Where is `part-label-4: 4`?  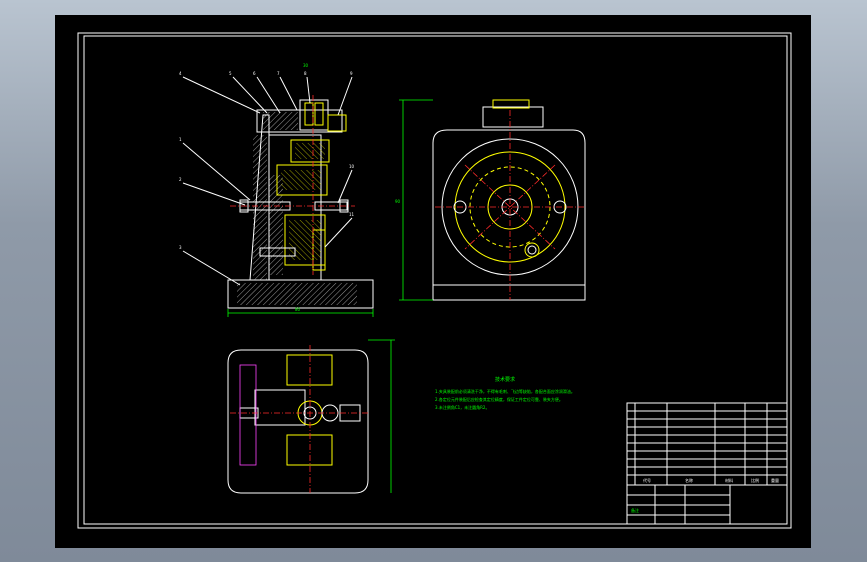
part-label-4: 4 is located at coordinates (180, 73).